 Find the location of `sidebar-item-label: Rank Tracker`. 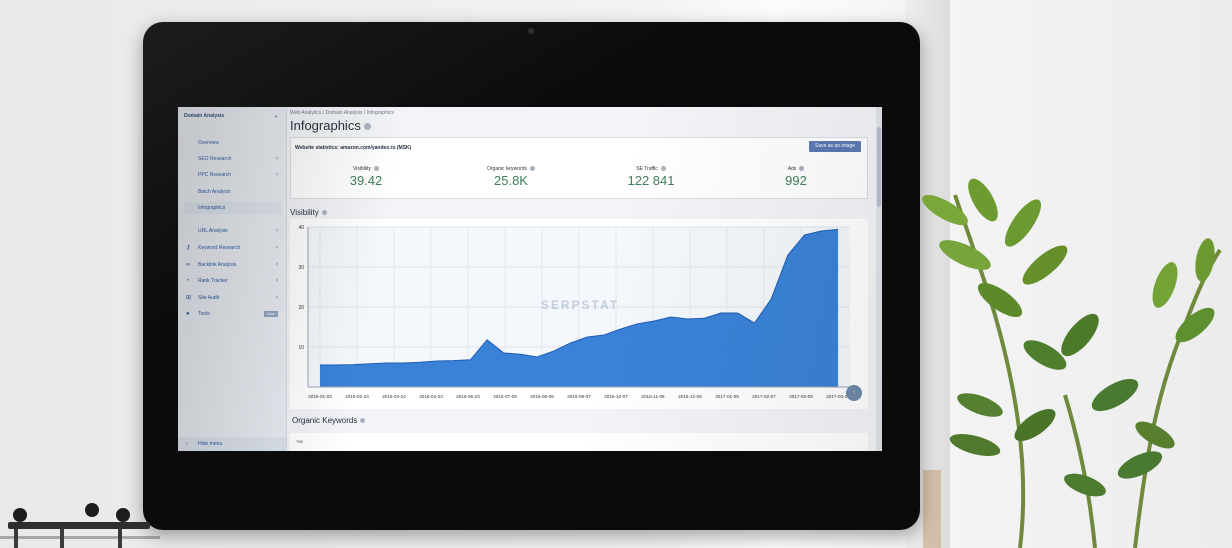

sidebar-item-label: Rank Tracker is located at coordinates (213, 281).